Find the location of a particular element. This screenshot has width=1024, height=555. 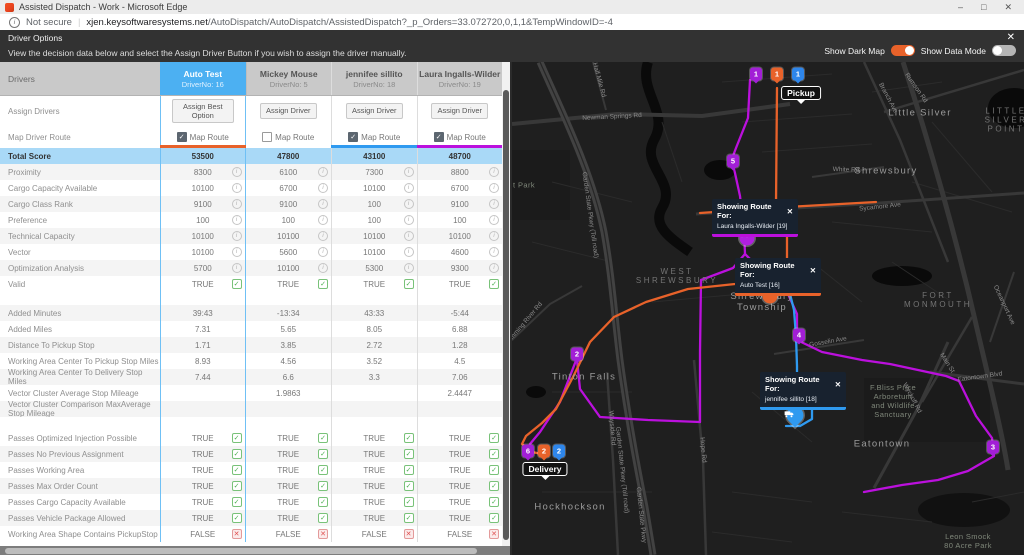

cell: 6700 i is located at coordinates (289, 188).